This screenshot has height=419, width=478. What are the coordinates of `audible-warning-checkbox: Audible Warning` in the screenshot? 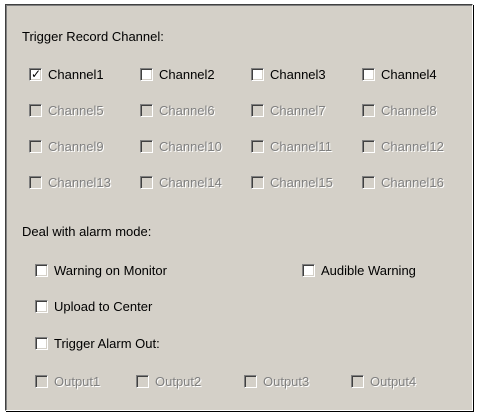 It's located at (359, 270).